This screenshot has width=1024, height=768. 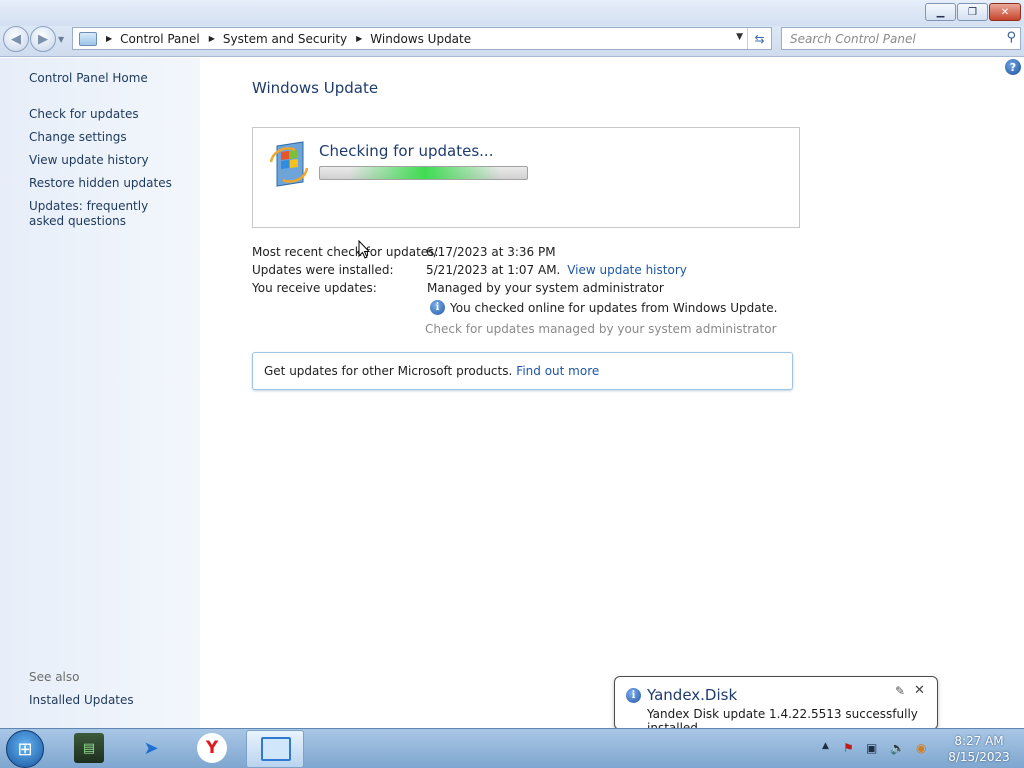 What do you see at coordinates (900, 691) in the screenshot?
I see `pin-icon: ✎` at bounding box center [900, 691].